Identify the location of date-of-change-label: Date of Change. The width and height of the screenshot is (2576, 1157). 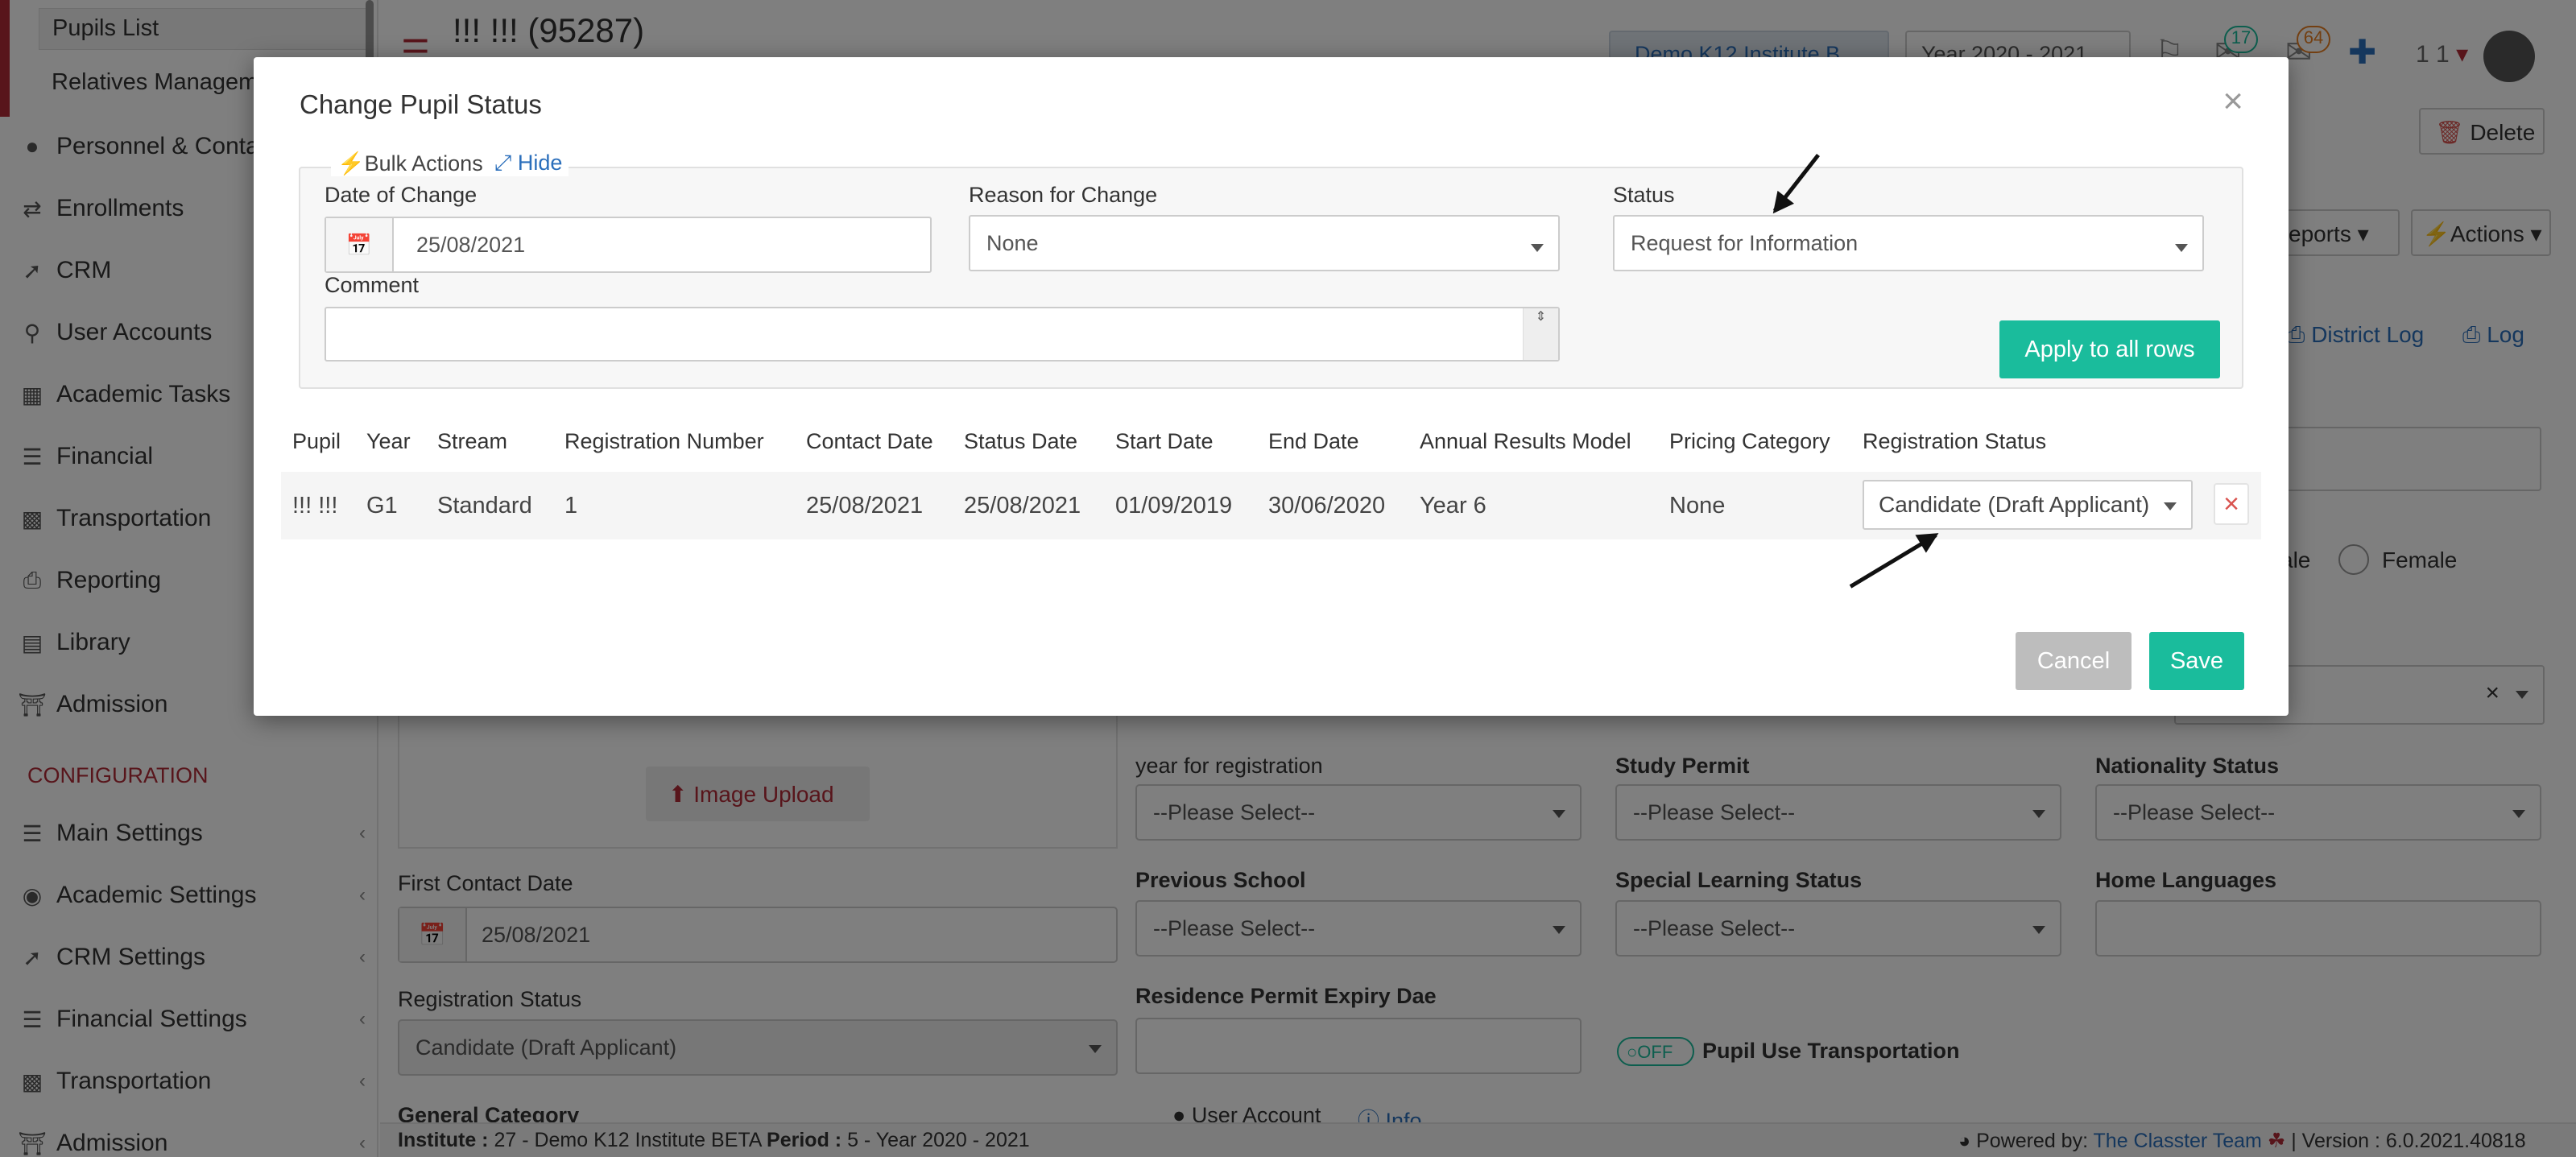
(402, 195).